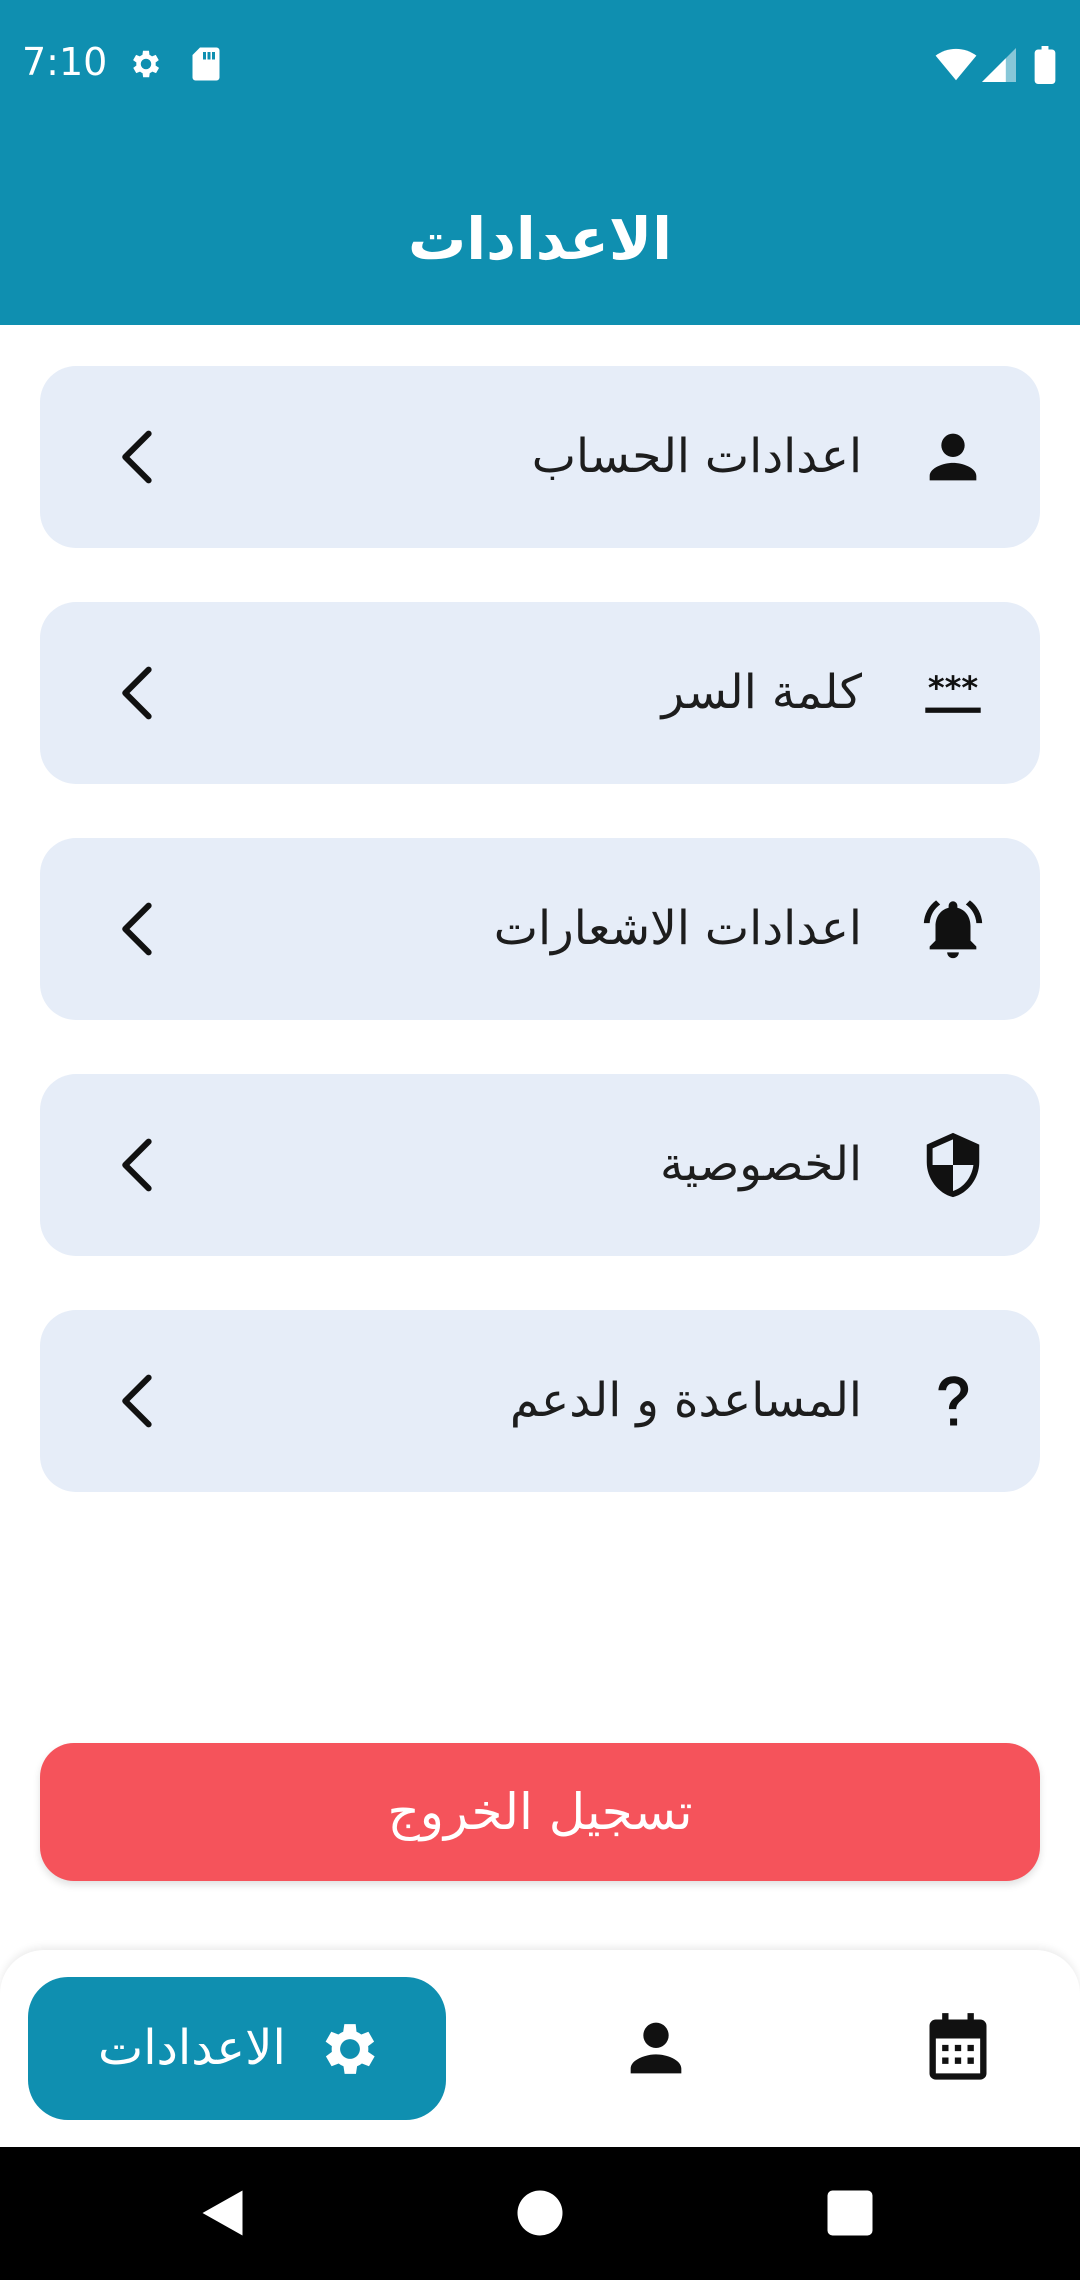 This screenshot has width=1080, height=2280. I want to click on status-bar: 7:10, so click(540, 67).